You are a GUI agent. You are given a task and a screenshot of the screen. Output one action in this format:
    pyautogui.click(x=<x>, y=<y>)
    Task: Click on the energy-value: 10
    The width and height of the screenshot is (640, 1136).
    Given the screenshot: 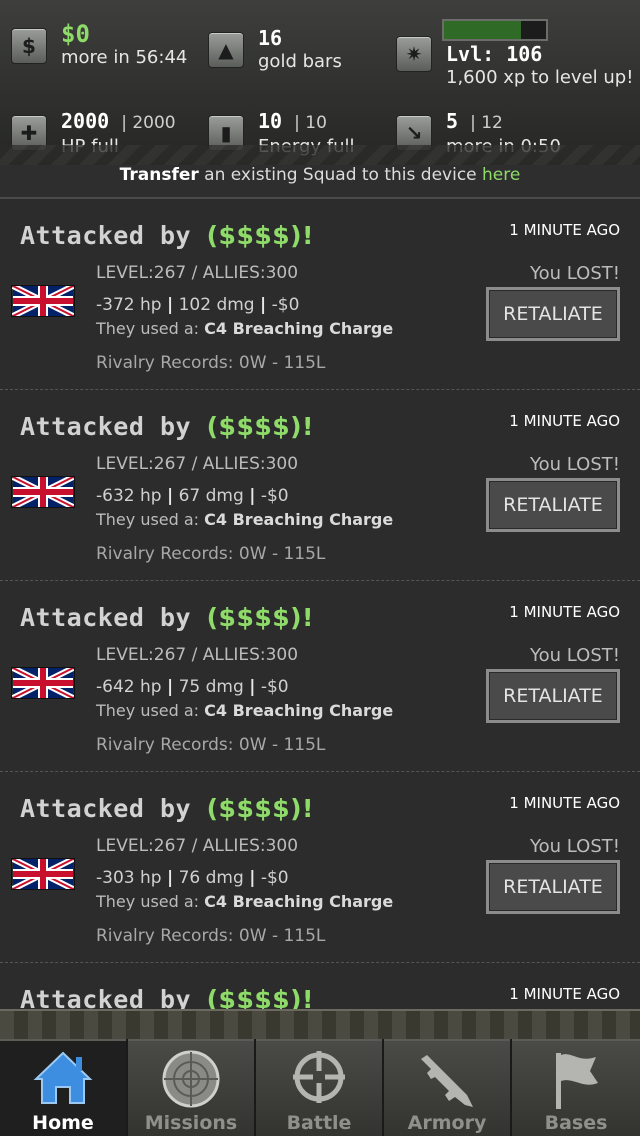 What is the action you would take?
    pyautogui.click(x=270, y=121)
    